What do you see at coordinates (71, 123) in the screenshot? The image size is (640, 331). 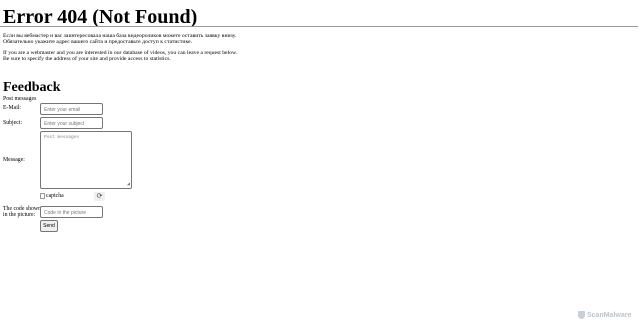 I see `subject-field: Enter your subject` at bounding box center [71, 123].